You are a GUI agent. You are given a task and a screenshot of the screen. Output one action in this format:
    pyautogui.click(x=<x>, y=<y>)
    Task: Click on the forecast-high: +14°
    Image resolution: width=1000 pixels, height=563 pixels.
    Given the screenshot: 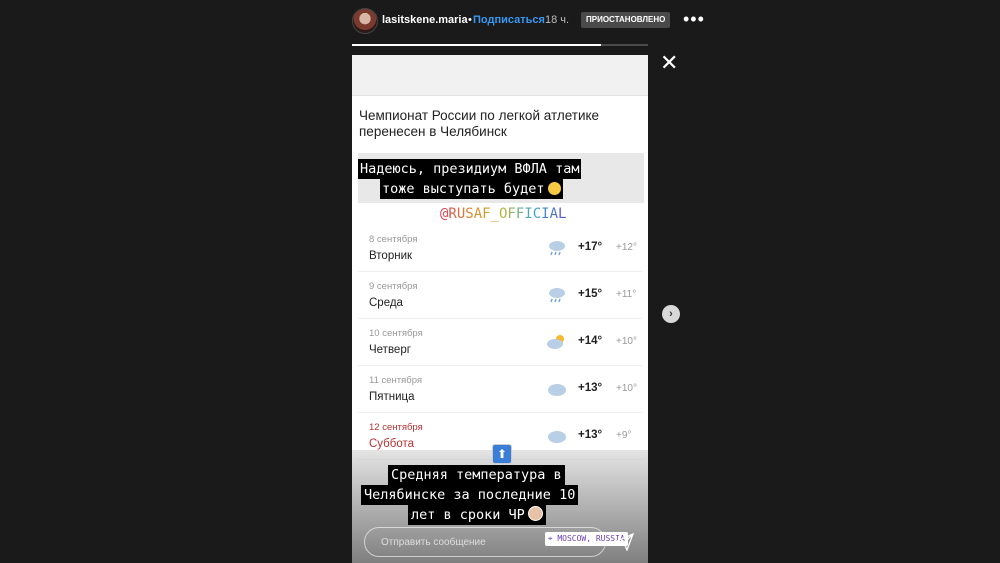 What is the action you would take?
    pyautogui.click(x=590, y=341)
    